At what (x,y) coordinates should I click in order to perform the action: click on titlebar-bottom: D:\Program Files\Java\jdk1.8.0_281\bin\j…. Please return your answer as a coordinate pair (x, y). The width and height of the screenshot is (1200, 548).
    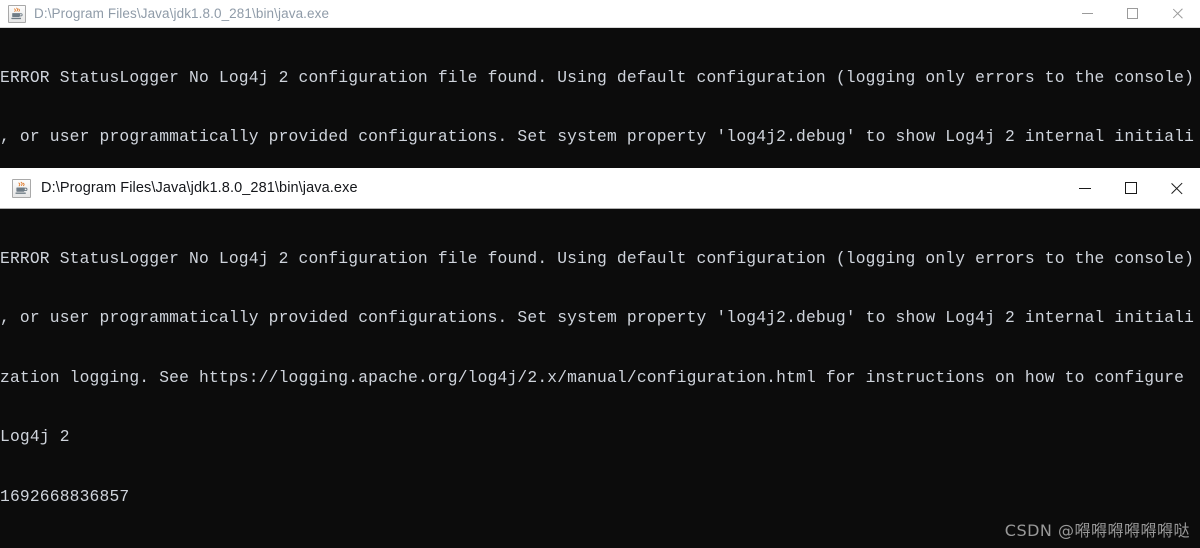
    Looking at the image, I should click on (600, 188).